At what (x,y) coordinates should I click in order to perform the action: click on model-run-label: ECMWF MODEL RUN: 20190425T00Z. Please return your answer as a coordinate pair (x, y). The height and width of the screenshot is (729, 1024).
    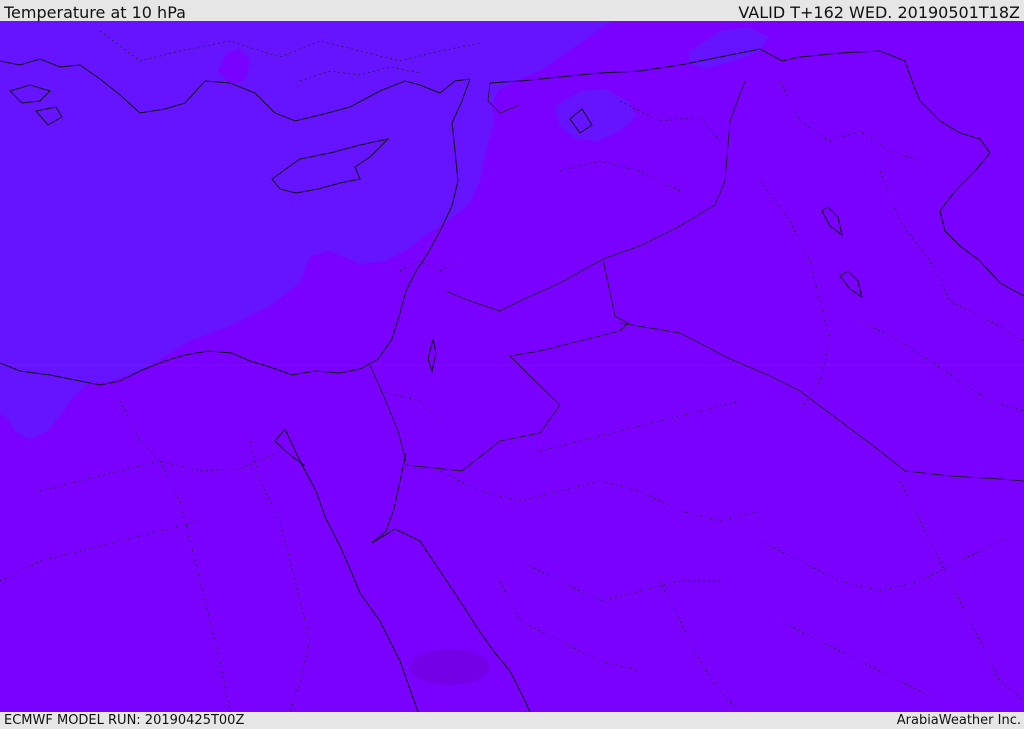
    Looking at the image, I should click on (124, 720).